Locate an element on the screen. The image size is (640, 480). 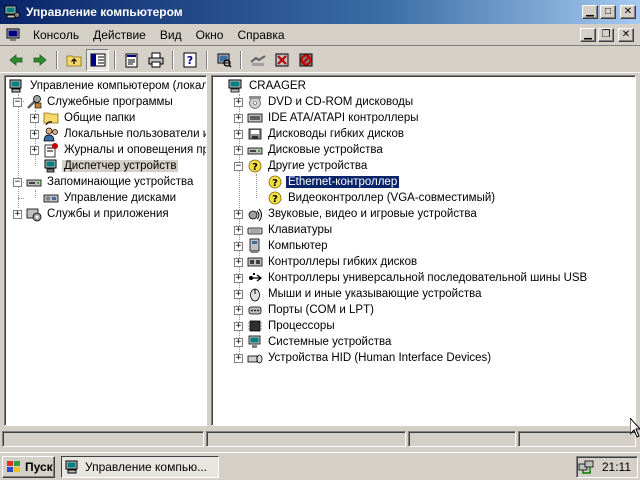
minimize-button: ▁ is located at coordinates (590, 12).